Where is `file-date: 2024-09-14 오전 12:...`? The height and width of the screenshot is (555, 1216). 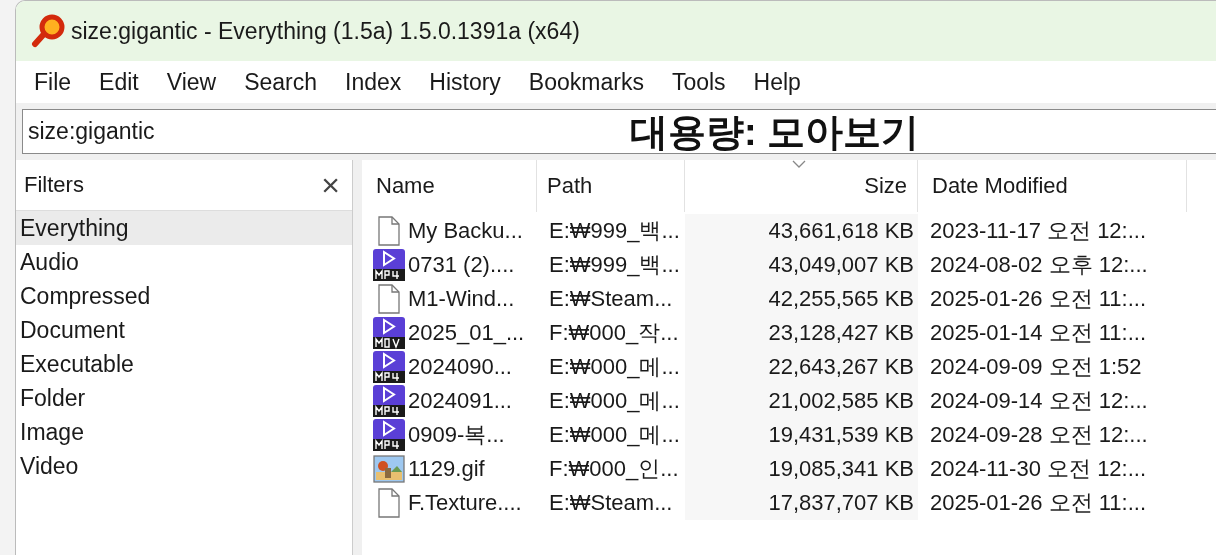
file-date: 2024-09-14 오전 12:... is located at coordinates (1039, 401).